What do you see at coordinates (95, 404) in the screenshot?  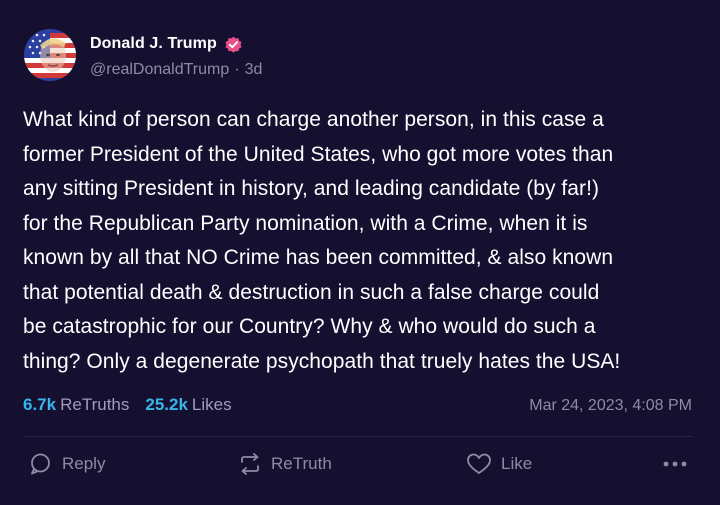 I see `retruths-label: ReTruths` at bounding box center [95, 404].